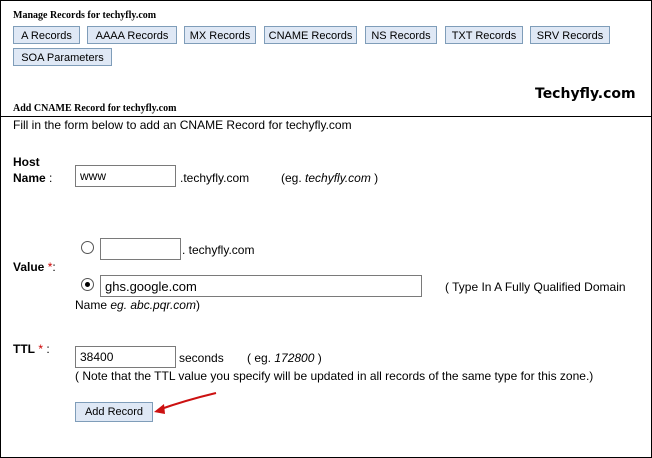 The width and height of the screenshot is (652, 458). What do you see at coordinates (51, 178) in the screenshot?
I see `host-colon: :` at bounding box center [51, 178].